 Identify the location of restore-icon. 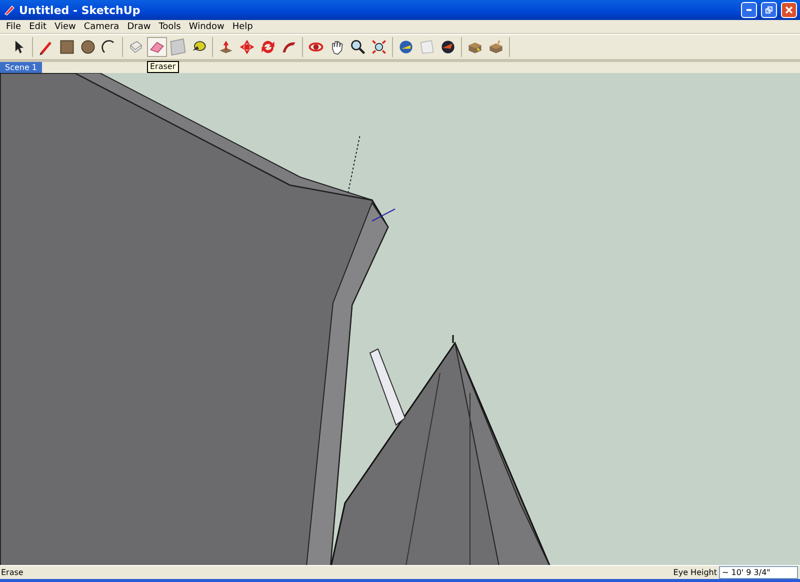
(769, 10).